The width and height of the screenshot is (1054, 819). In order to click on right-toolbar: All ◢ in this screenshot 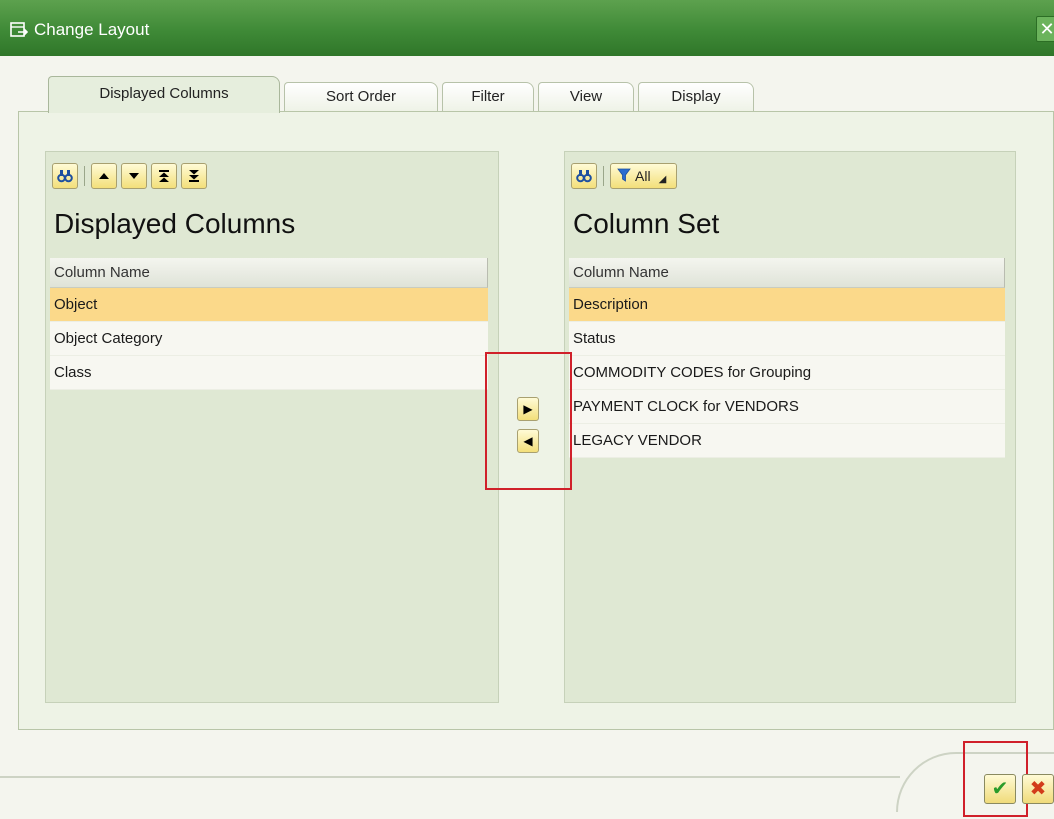, I will do `click(624, 176)`.